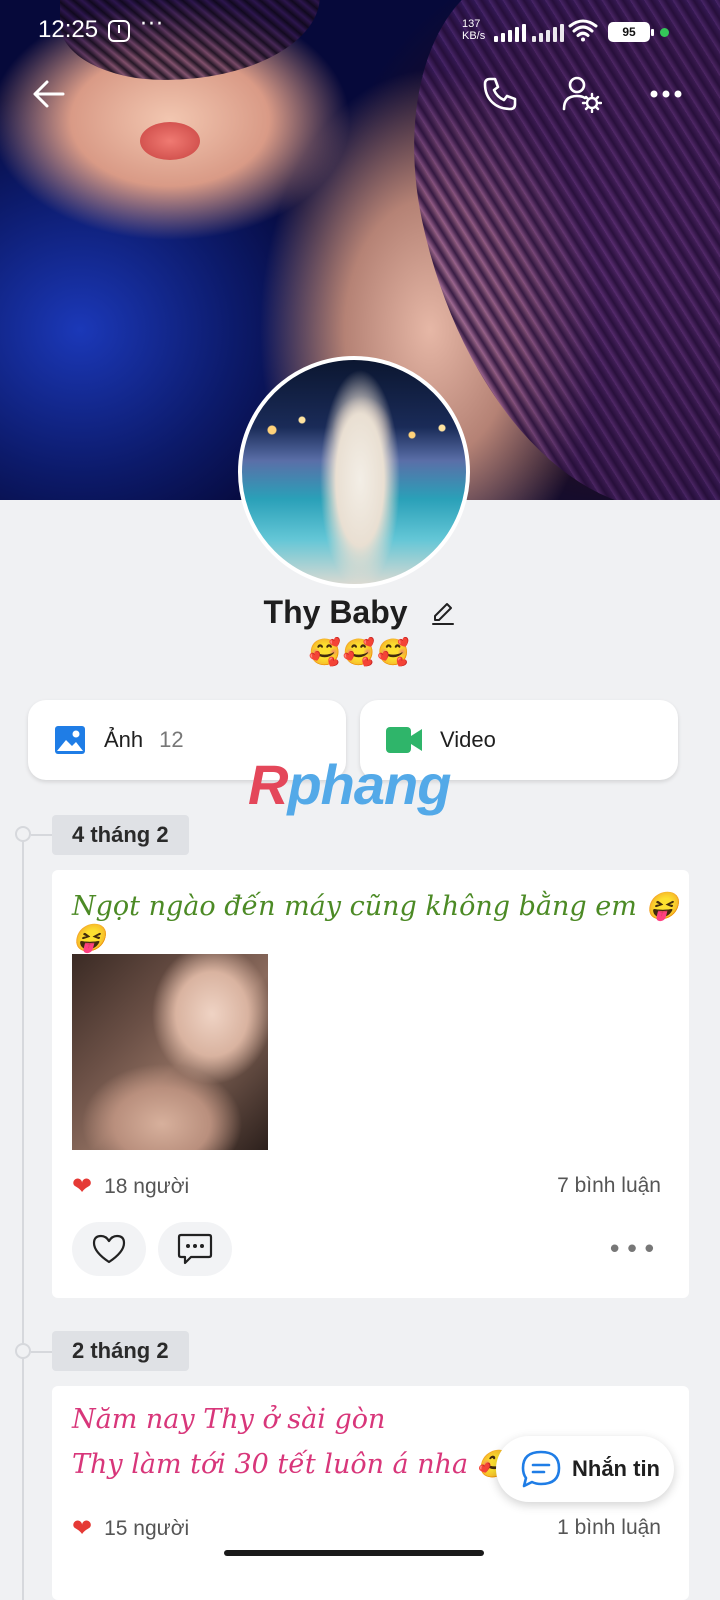 This screenshot has width=720, height=1600. I want to click on more-notifications-icon: ···, so click(152, 24).